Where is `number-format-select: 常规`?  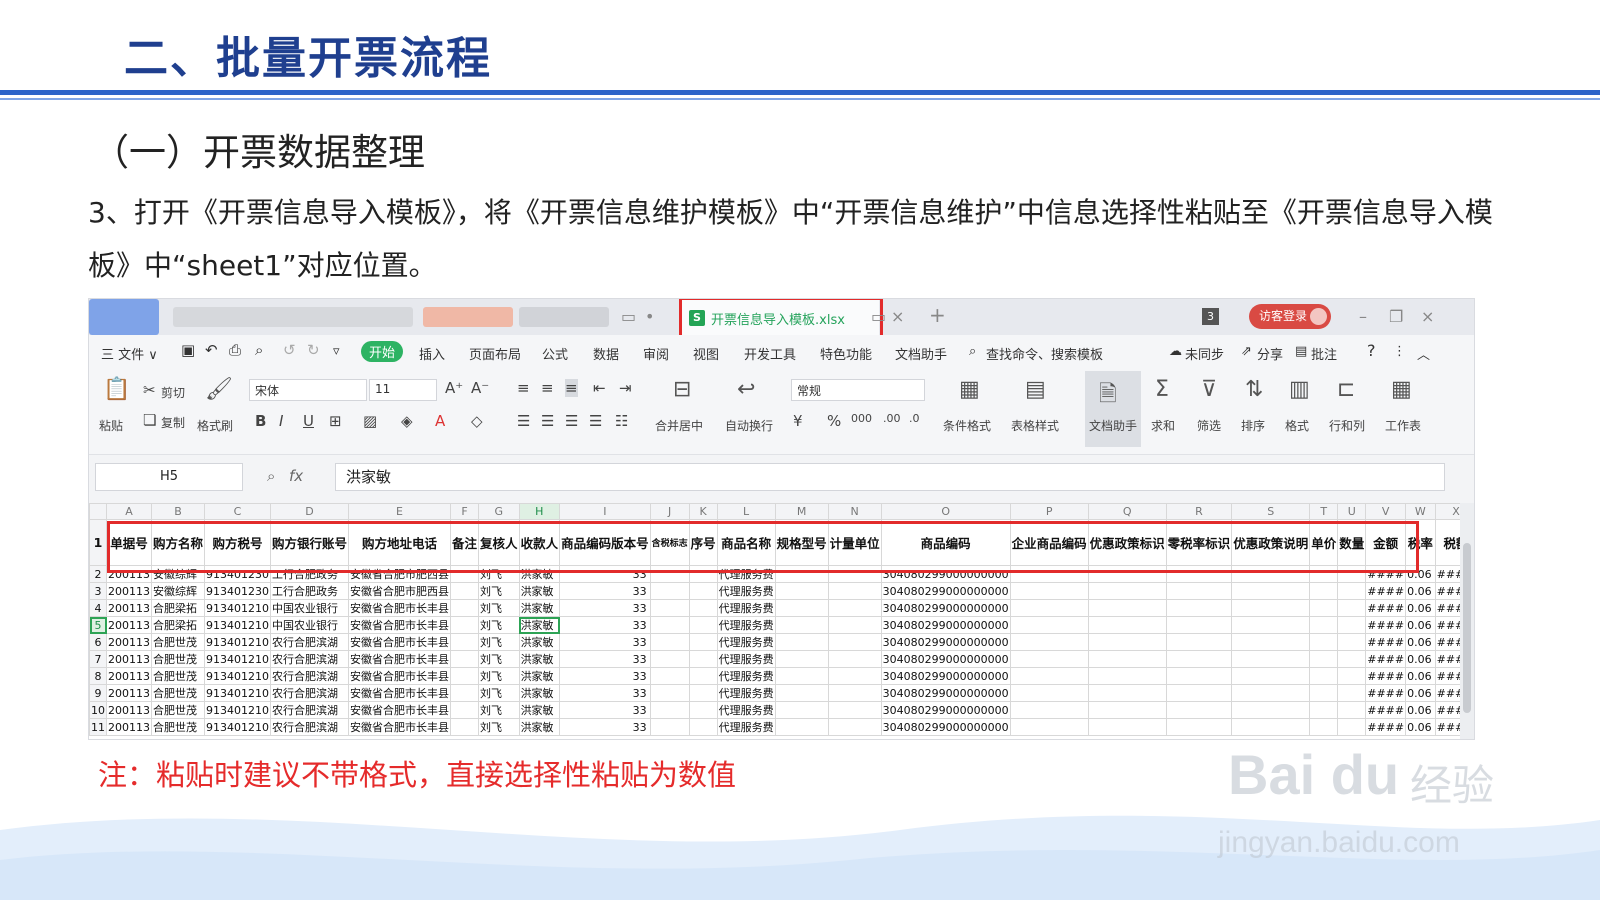 number-format-select: 常规 is located at coordinates (858, 390).